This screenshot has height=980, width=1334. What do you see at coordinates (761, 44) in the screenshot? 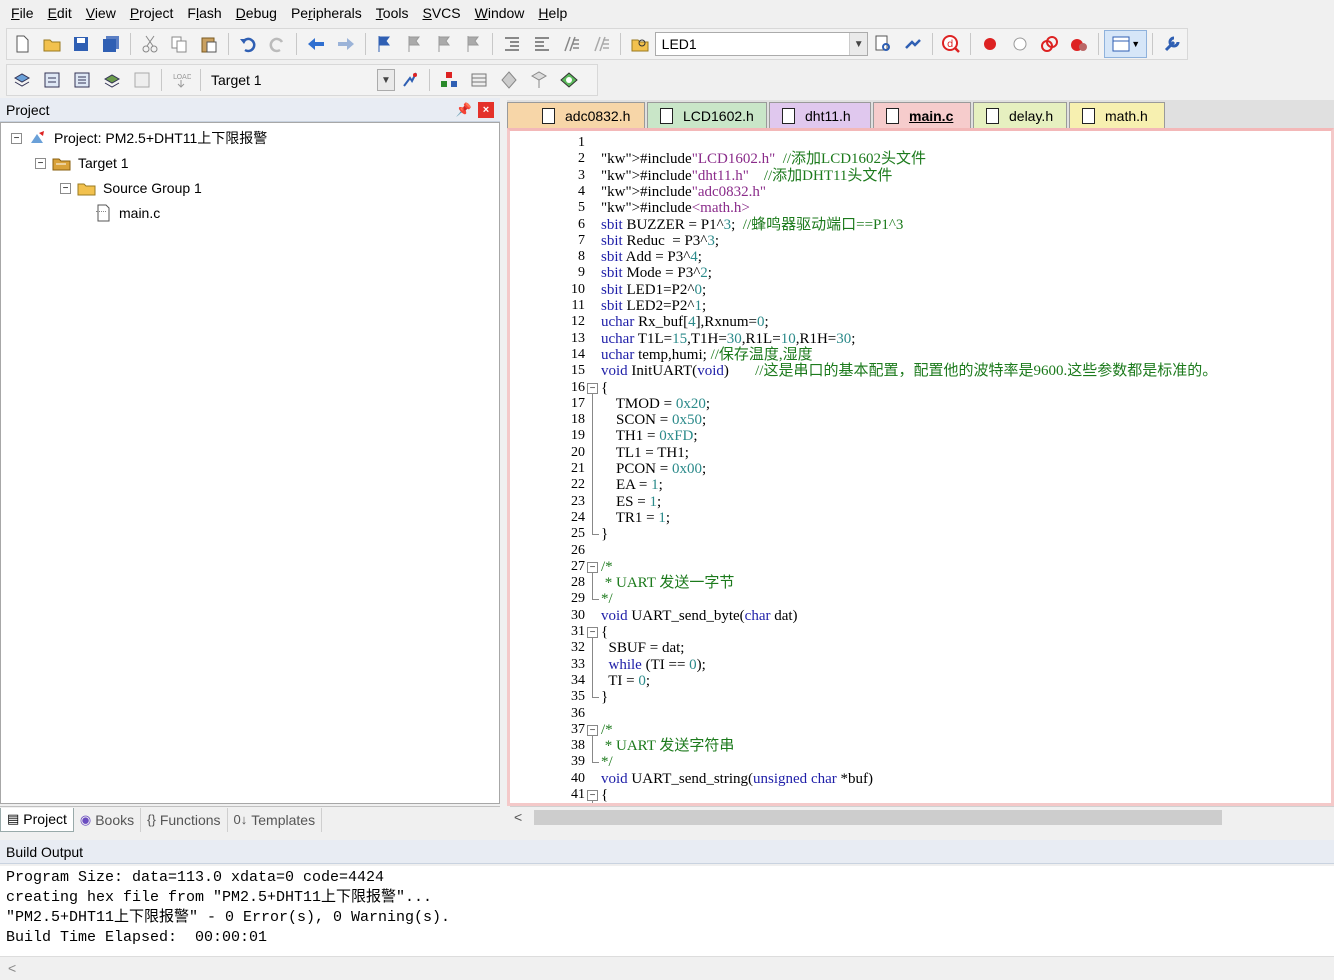
I see `find-combo: LED1 ▼` at bounding box center [761, 44].